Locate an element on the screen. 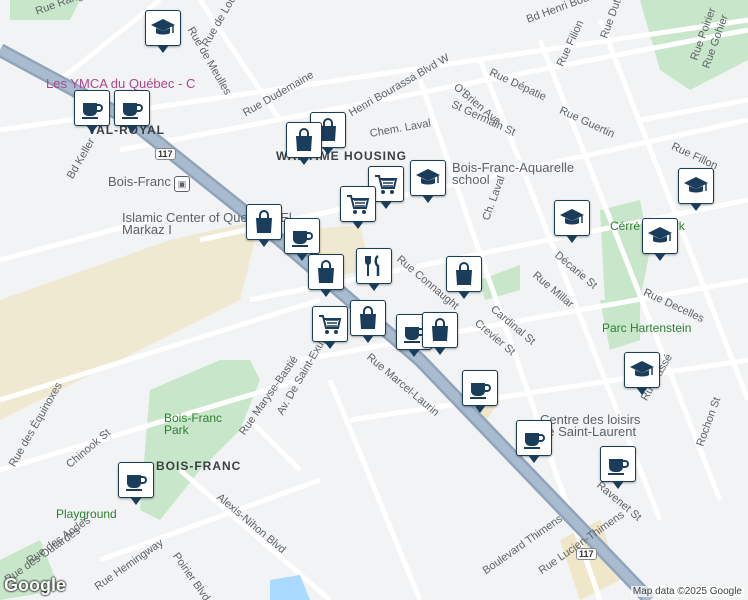 Image resolution: width=748 pixels, height=600 pixels. google-logo: Google is located at coordinates (35, 585).